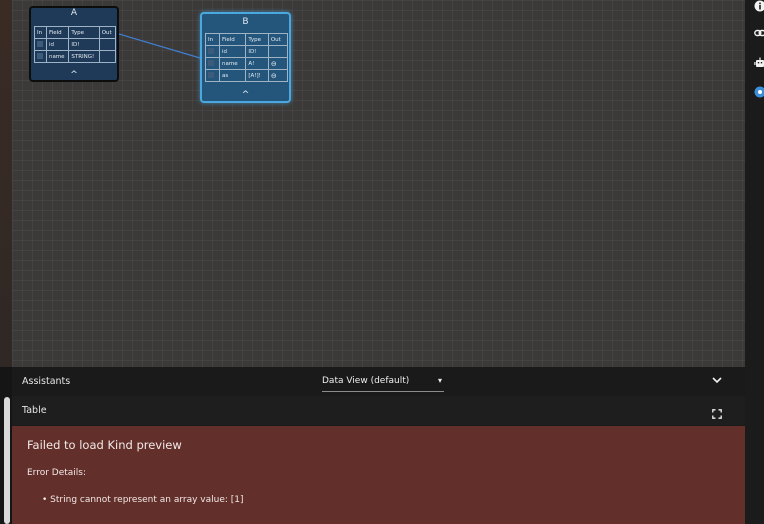  I want to click on panel-scrollbar, so click(7, 460).